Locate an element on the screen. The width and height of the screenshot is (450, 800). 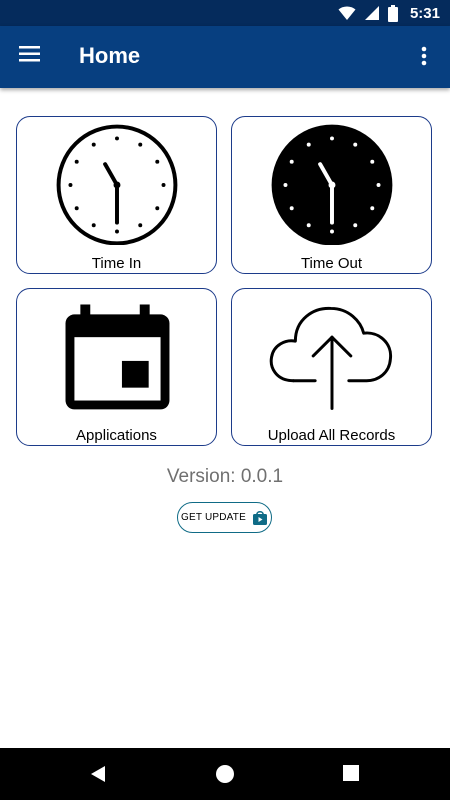
system-nav-bar is located at coordinates (225, 774).